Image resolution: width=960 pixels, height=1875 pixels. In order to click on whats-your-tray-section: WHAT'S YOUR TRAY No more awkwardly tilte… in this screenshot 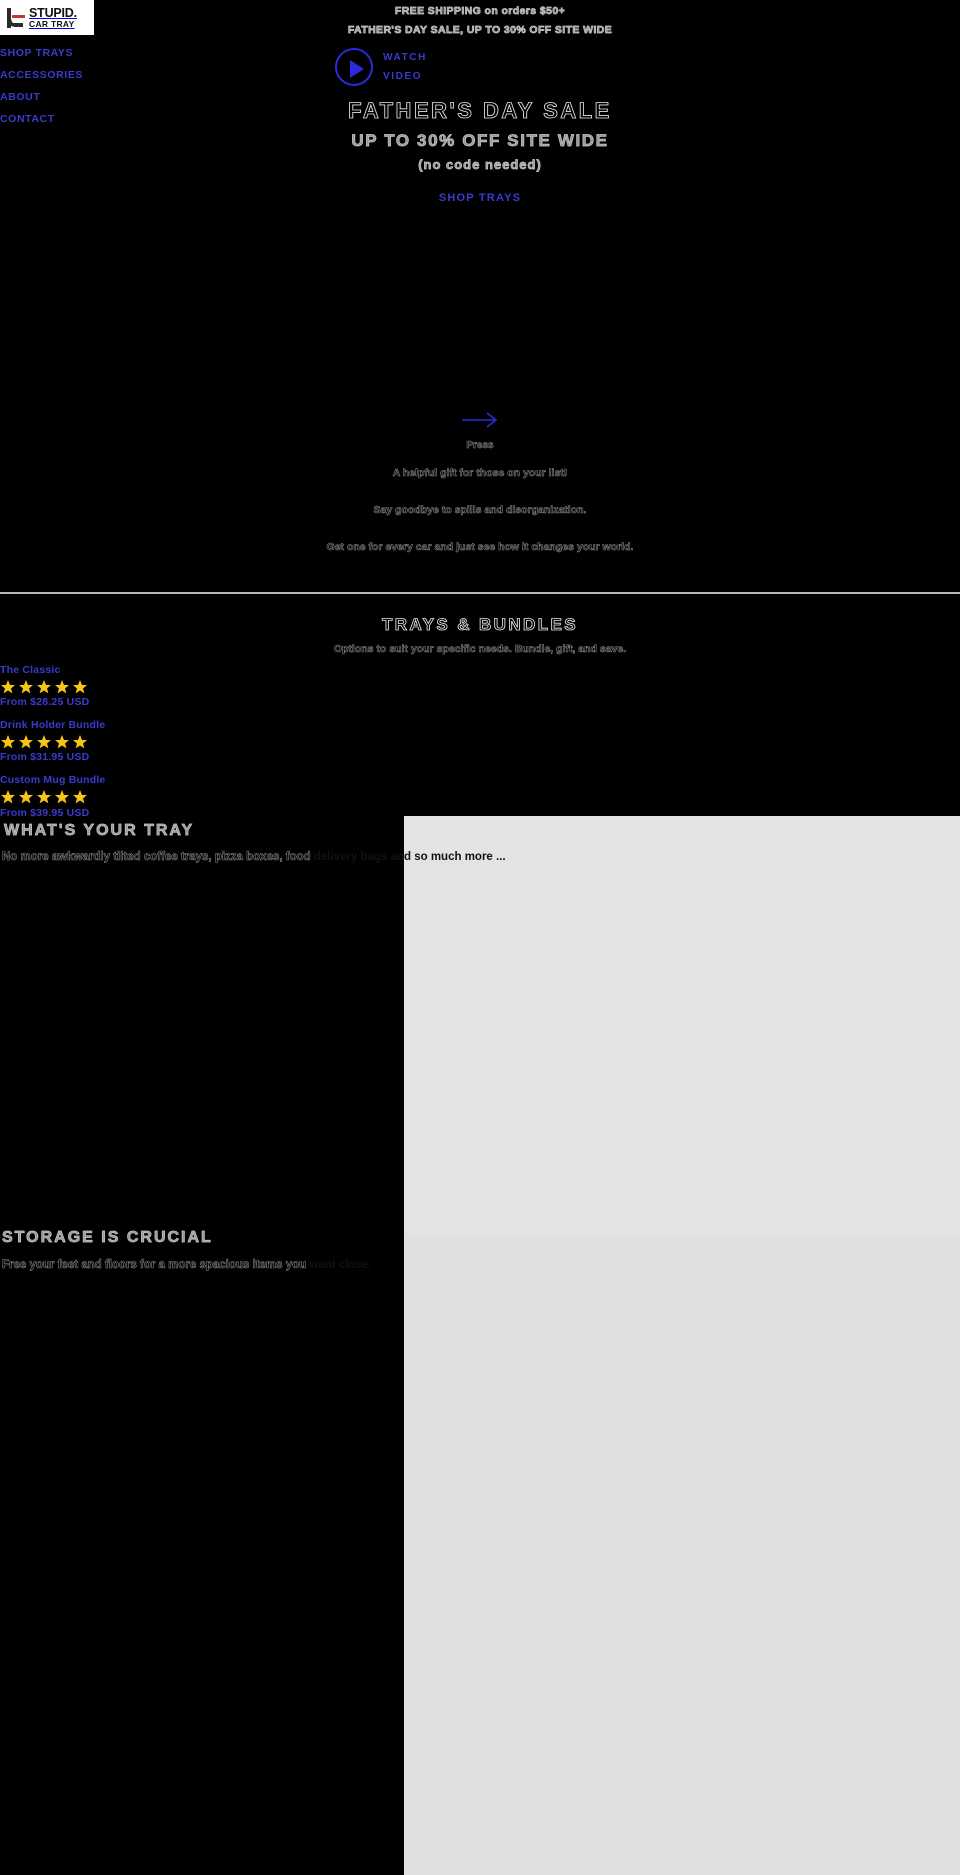, I will do `click(480, 844)`.